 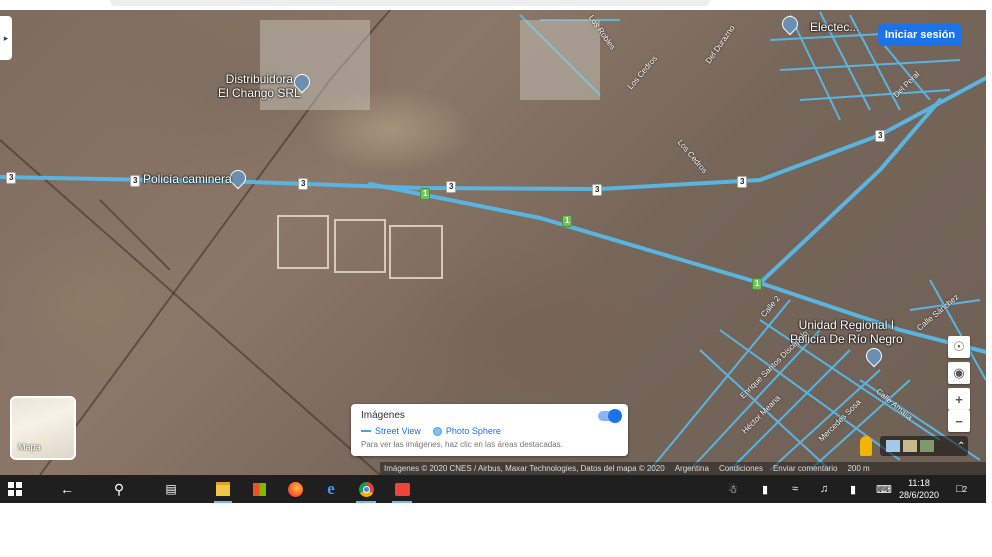 I want to click on people-icon: ☃, so click(x=733, y=489).